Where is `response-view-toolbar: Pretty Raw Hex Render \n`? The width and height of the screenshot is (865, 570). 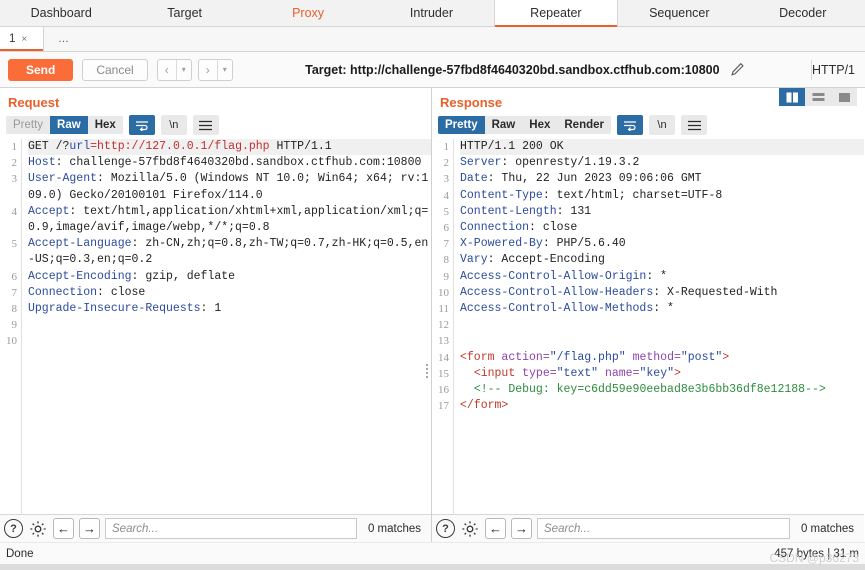
response-view-toolbar: Pretty Raw Hex Render \n is located at coordinates (648, 126).